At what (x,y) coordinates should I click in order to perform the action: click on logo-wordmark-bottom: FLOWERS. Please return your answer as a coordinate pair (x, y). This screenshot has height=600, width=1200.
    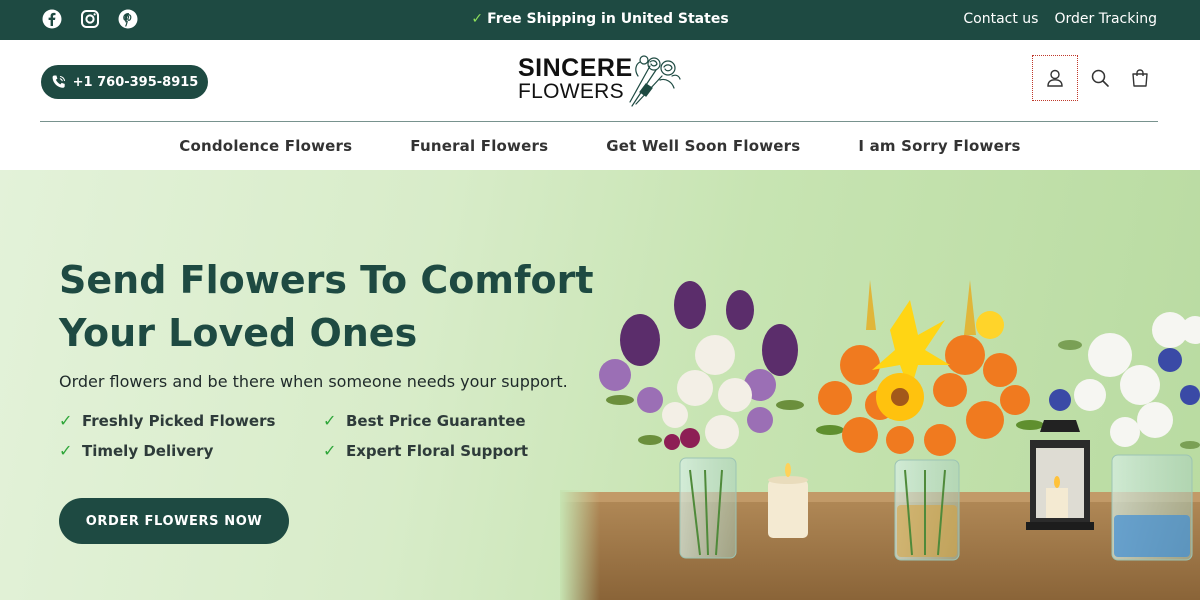
    Looking at the image, I should click on (571, 91).